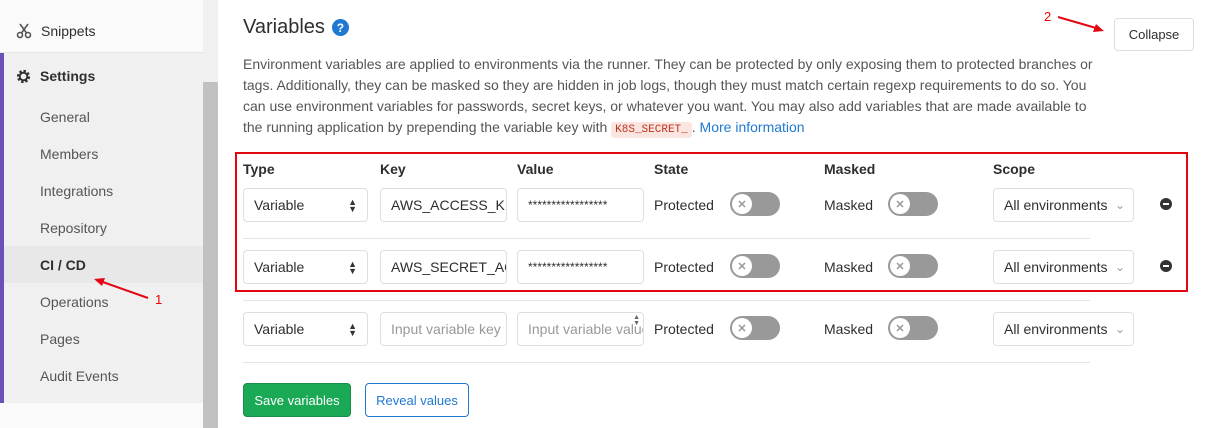 This screenshot has width=1210, height=428. Describe the element at coordinates (297, 400) in the screenshot. I see `save-variables-button: Save variables` at that location.